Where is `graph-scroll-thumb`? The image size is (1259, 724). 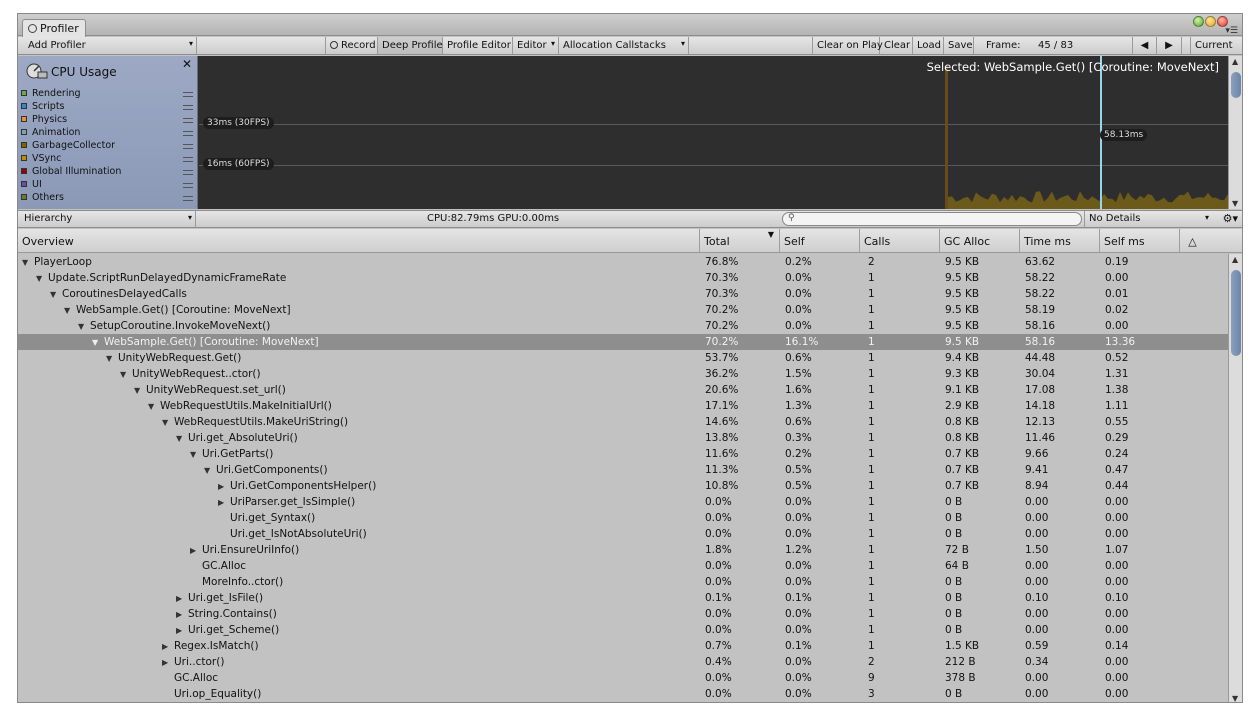
graph-scroll-thumb is located at coordinates (1236, 85).